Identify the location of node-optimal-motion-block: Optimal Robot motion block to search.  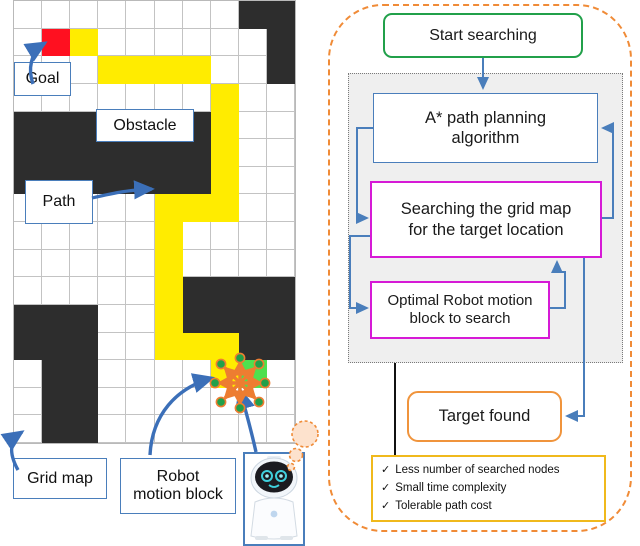
(460, 310).